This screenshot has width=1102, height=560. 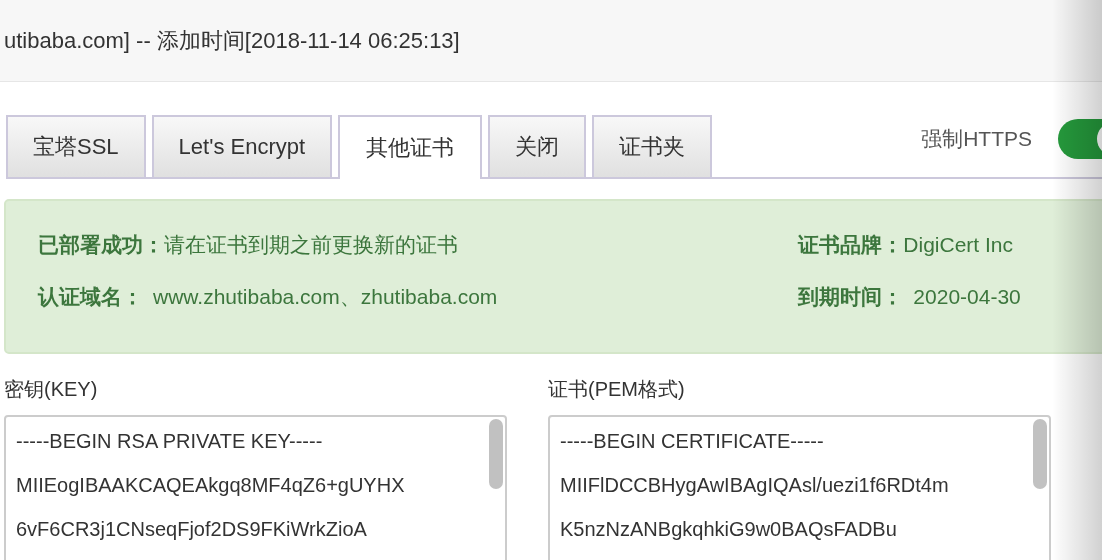 I want to click on domain-value: www.zhutibaba.com、zhutibaba.com, so click(x=325, y=296).